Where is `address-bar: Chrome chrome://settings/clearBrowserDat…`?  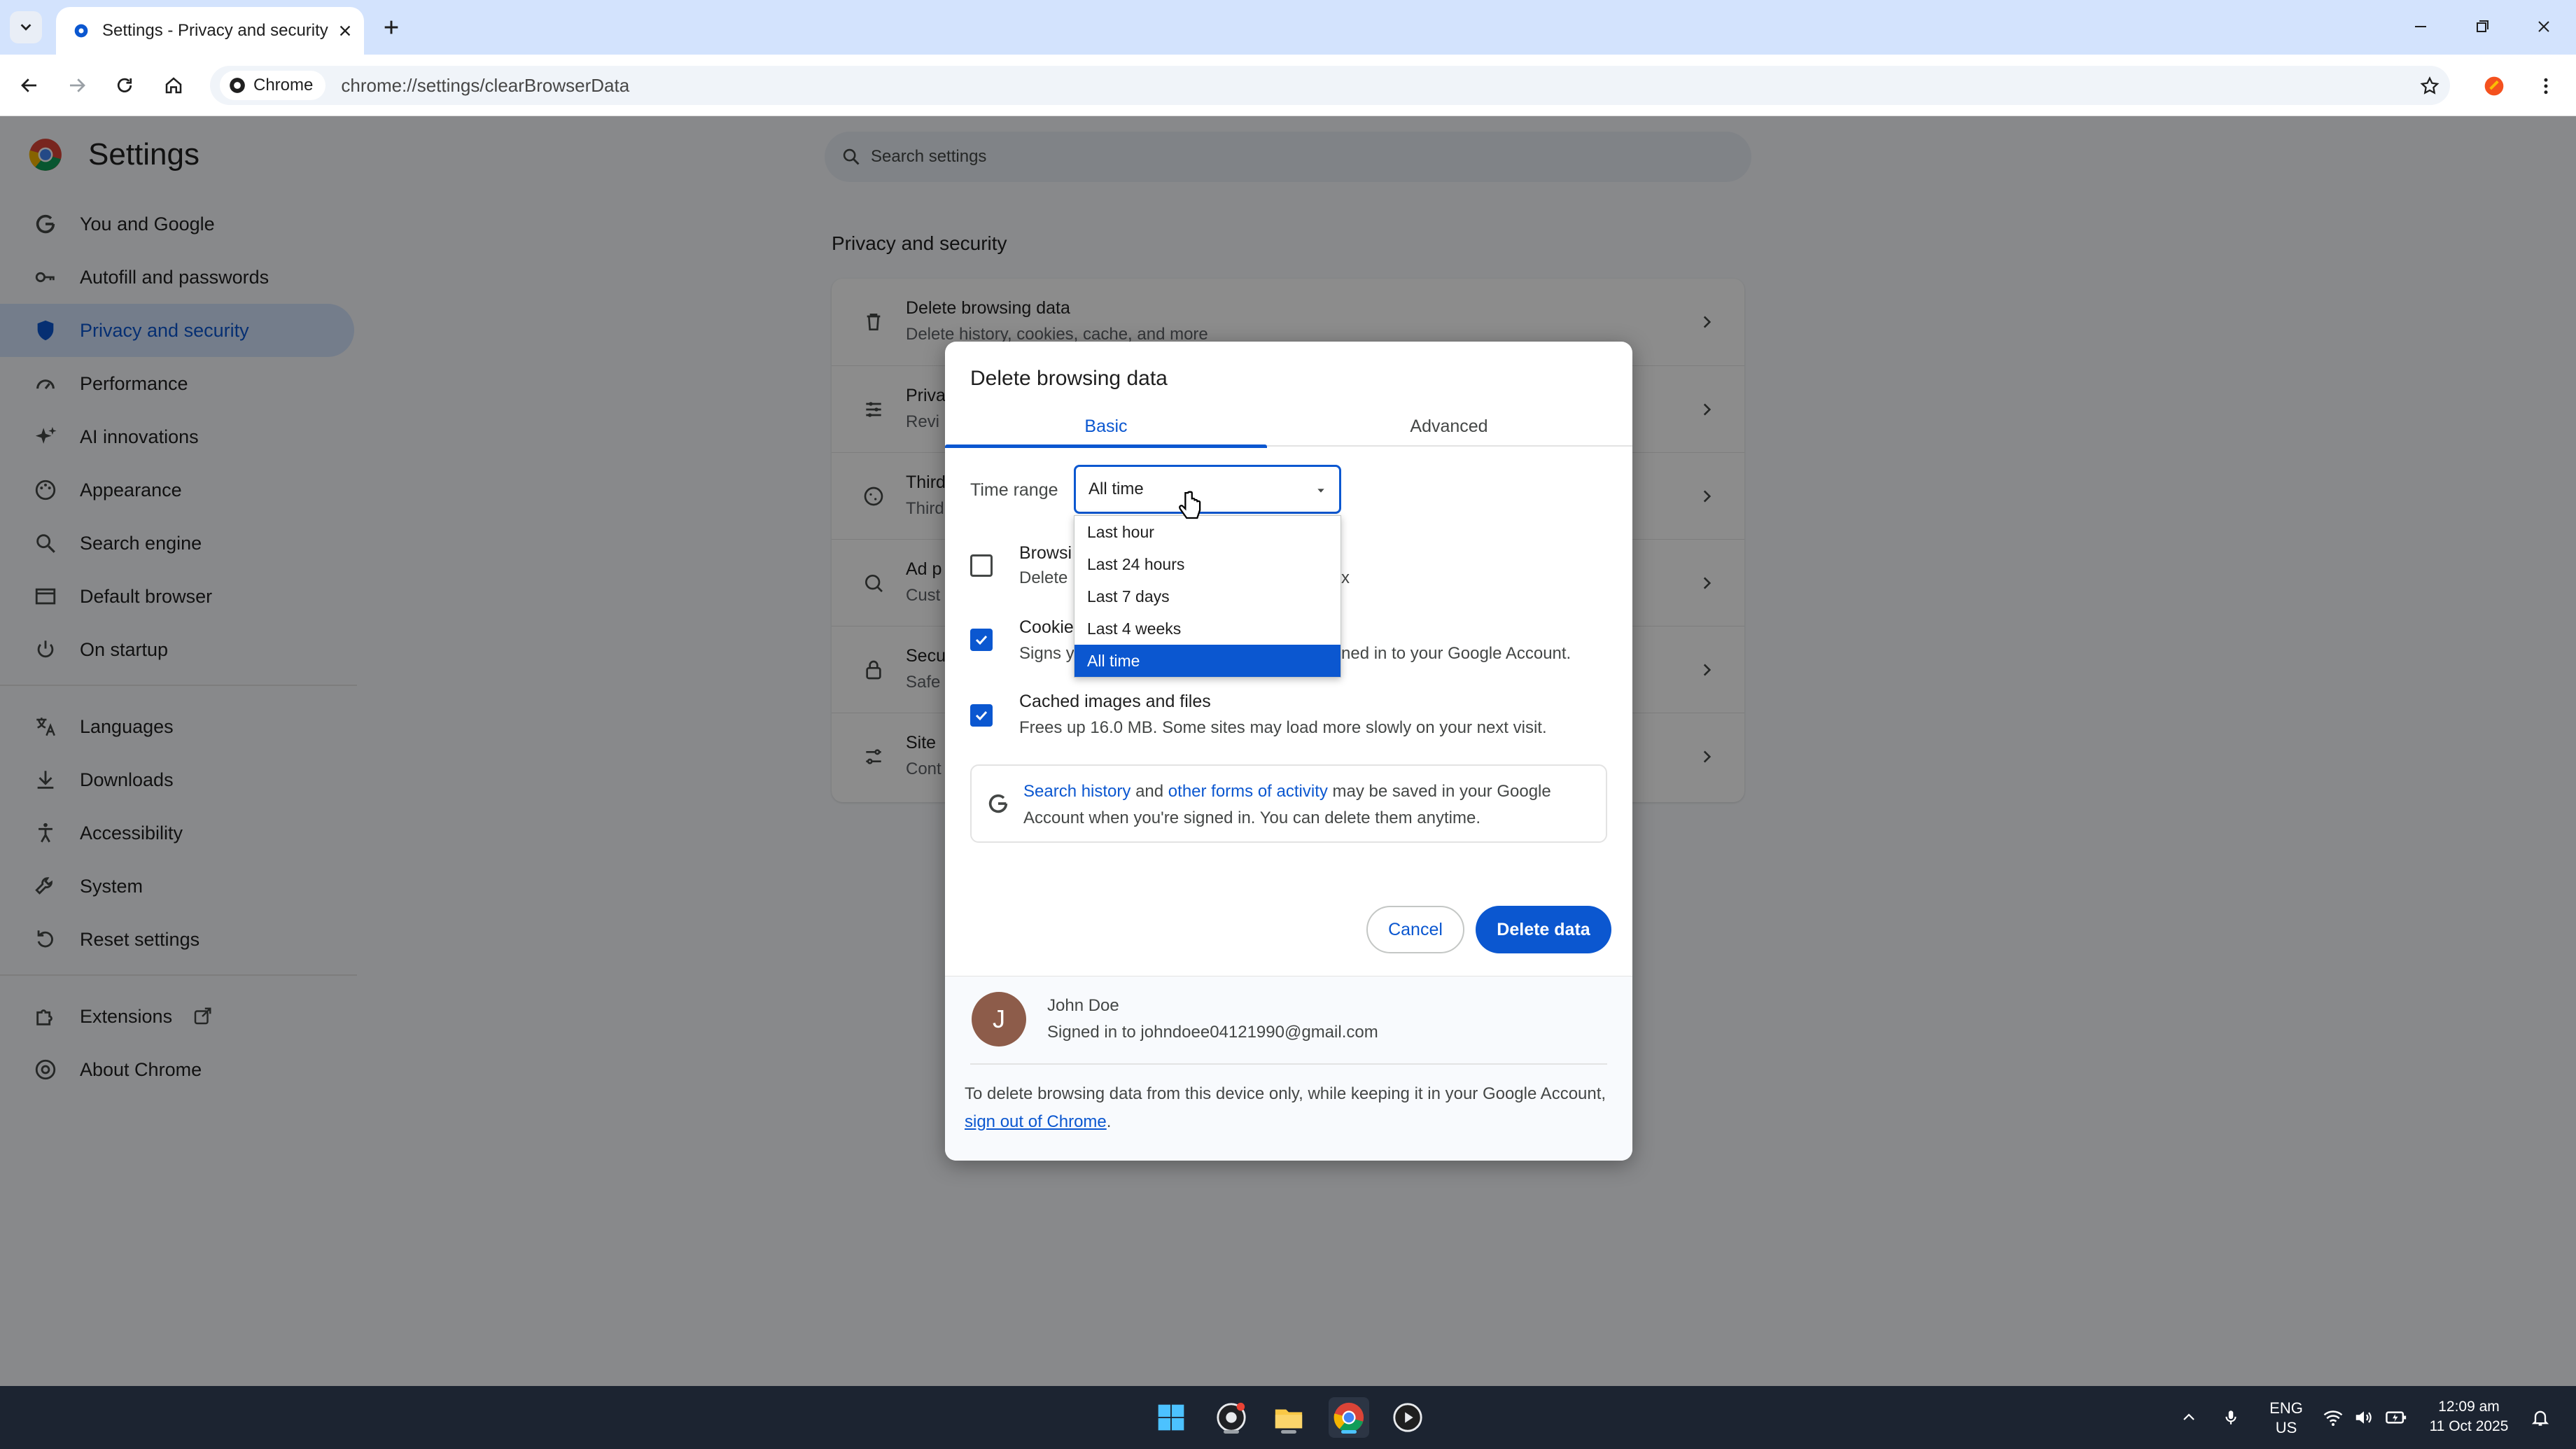 address-bar: Chrome chrome://settings/clearBrowserDat… is located at coordinates (1330, 85).